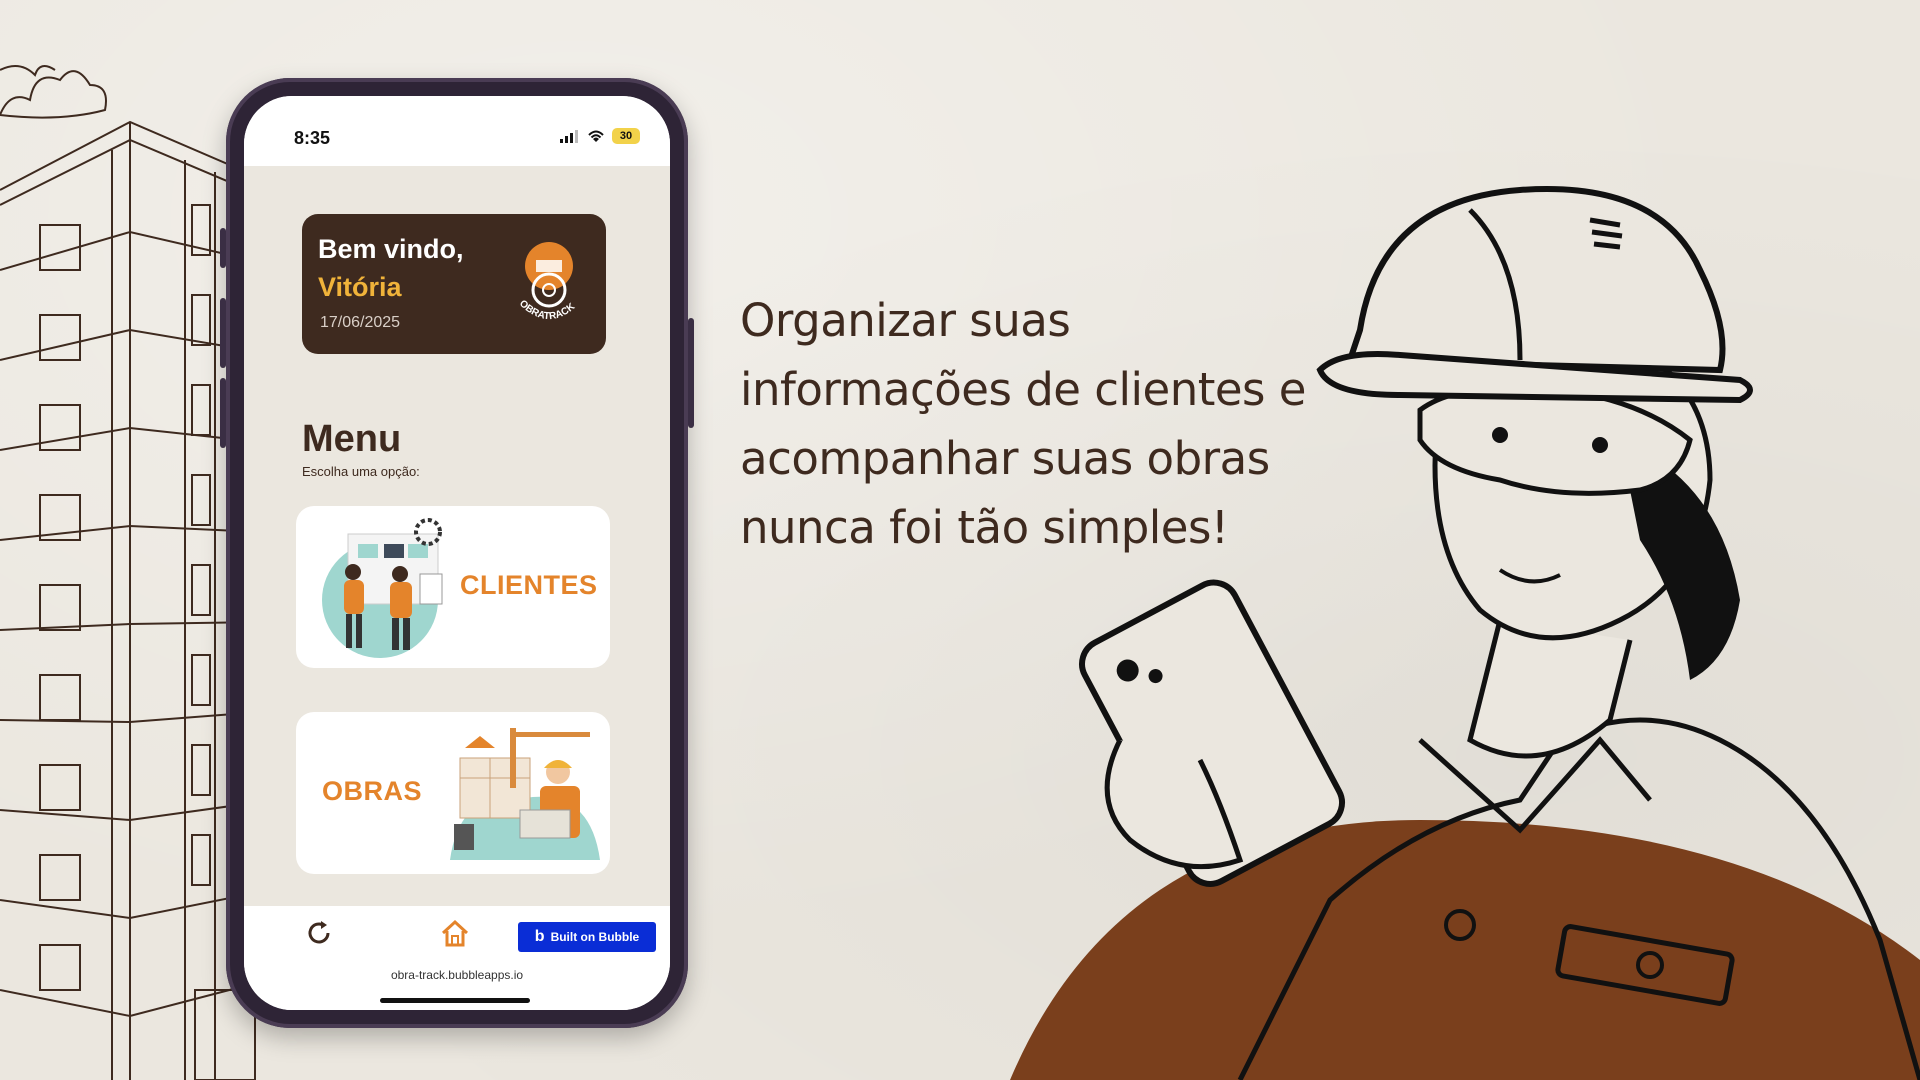 The image size is (1920, 1080). I want to click on menu-item-obras: OBRAS, so click(453, 793).